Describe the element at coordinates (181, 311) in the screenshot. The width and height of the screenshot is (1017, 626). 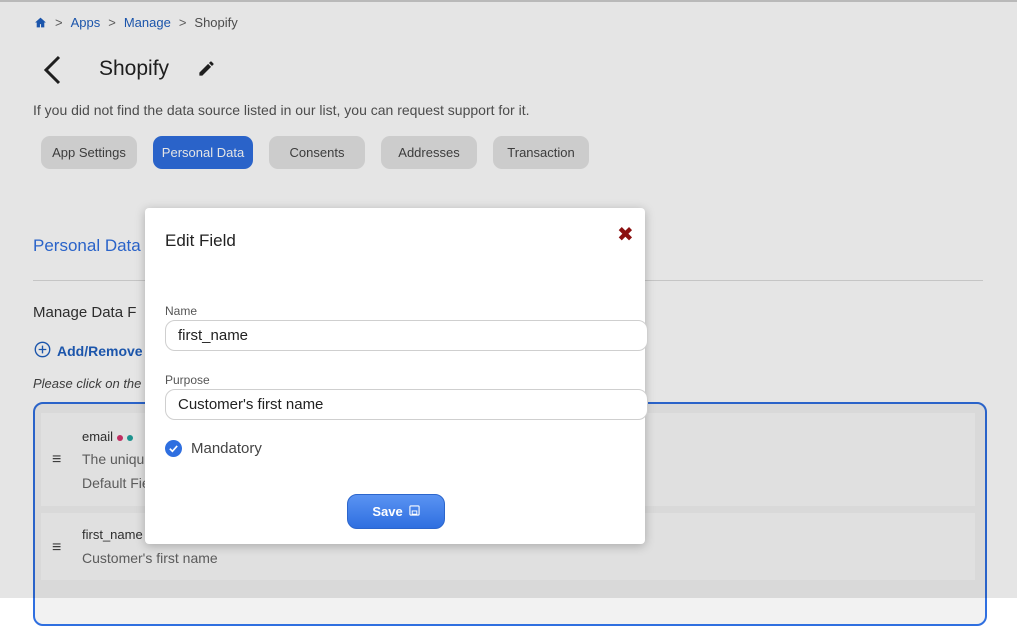
I see `name-label: Name` at that location.